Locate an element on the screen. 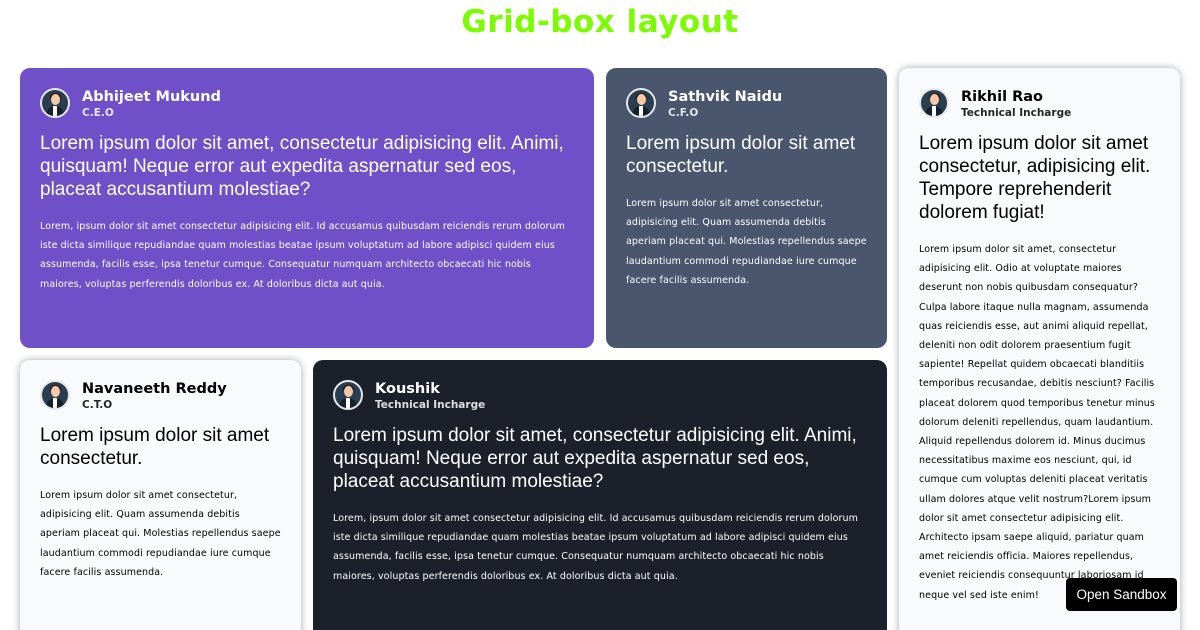  card-author: Abhijeet Mukund C.E.O is located at coordinates (151, 104).